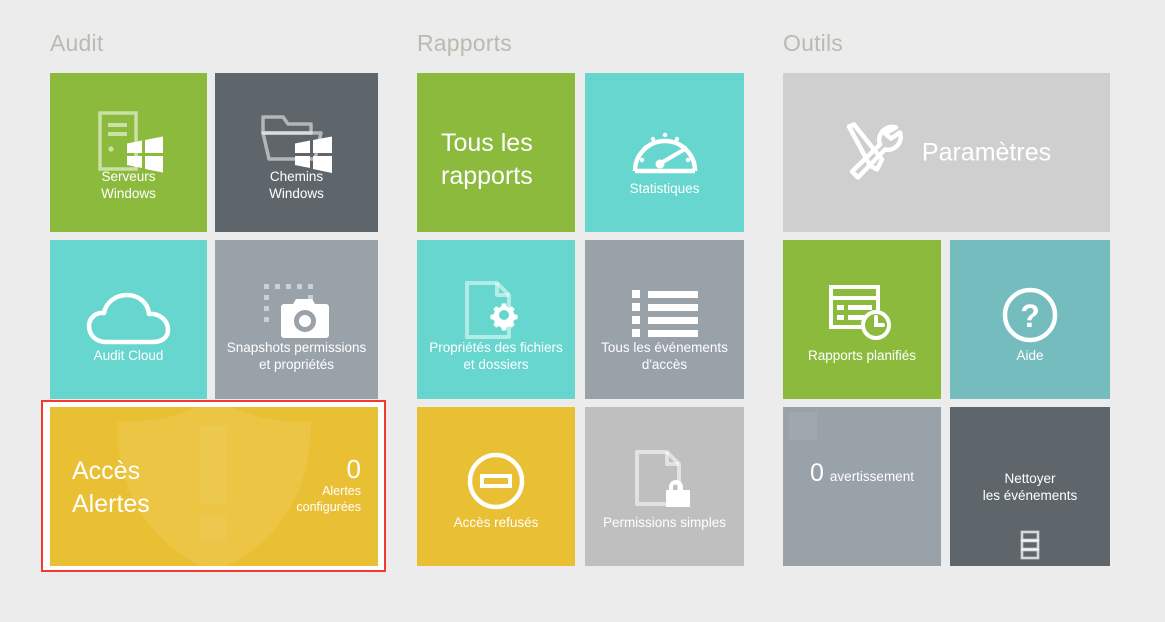 The height and width of the screenshot is (622, 1165). What do you see at coordinates (296, 319) in the screenshot?
I see `tile-snapshots-permissions: Snapshots permissions et propriétés` at bounding box center [296, 319].